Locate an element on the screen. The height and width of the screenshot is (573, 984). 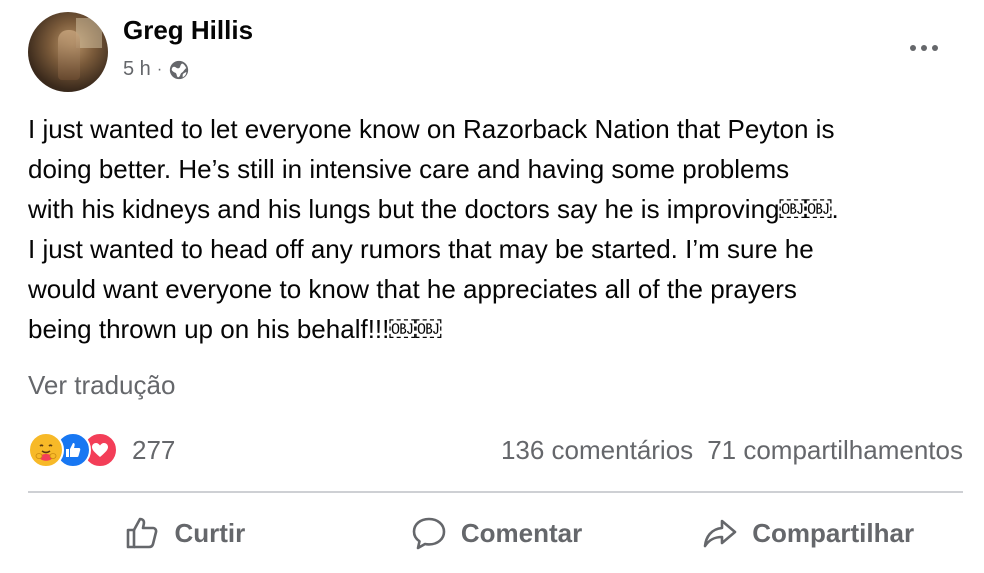
share-arrow-icon is located at coordinates (720, 533).